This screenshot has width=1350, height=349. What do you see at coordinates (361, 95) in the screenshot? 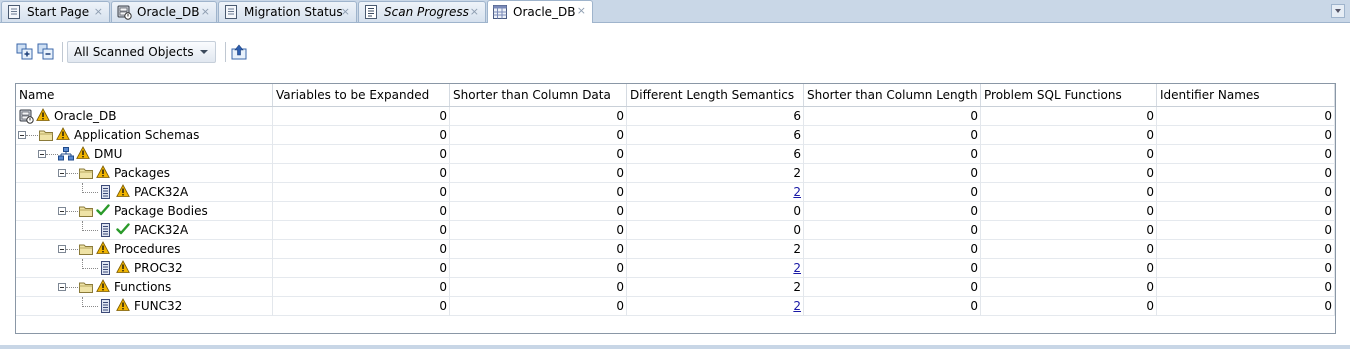
I see `column-header-variables-to-be-expanded: Variables to be Expanded` at bounding box center [361, 95].